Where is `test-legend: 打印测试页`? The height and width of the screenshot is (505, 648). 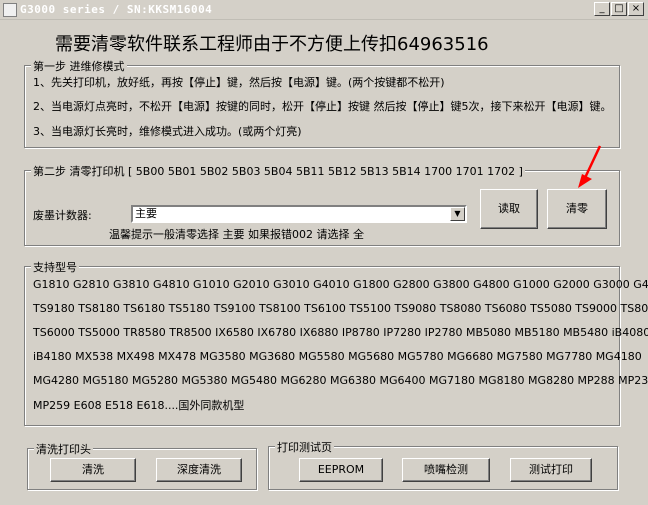 test-legend: 打印测试页 is located at coordinates (304, 447).